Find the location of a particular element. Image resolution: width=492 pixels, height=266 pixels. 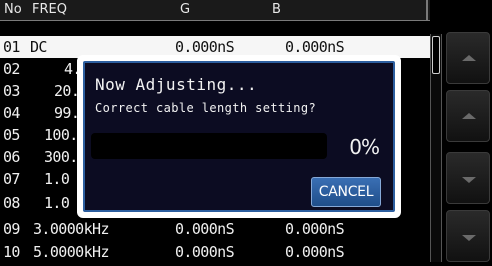

header-no: No is located at coordinates (13, 9).